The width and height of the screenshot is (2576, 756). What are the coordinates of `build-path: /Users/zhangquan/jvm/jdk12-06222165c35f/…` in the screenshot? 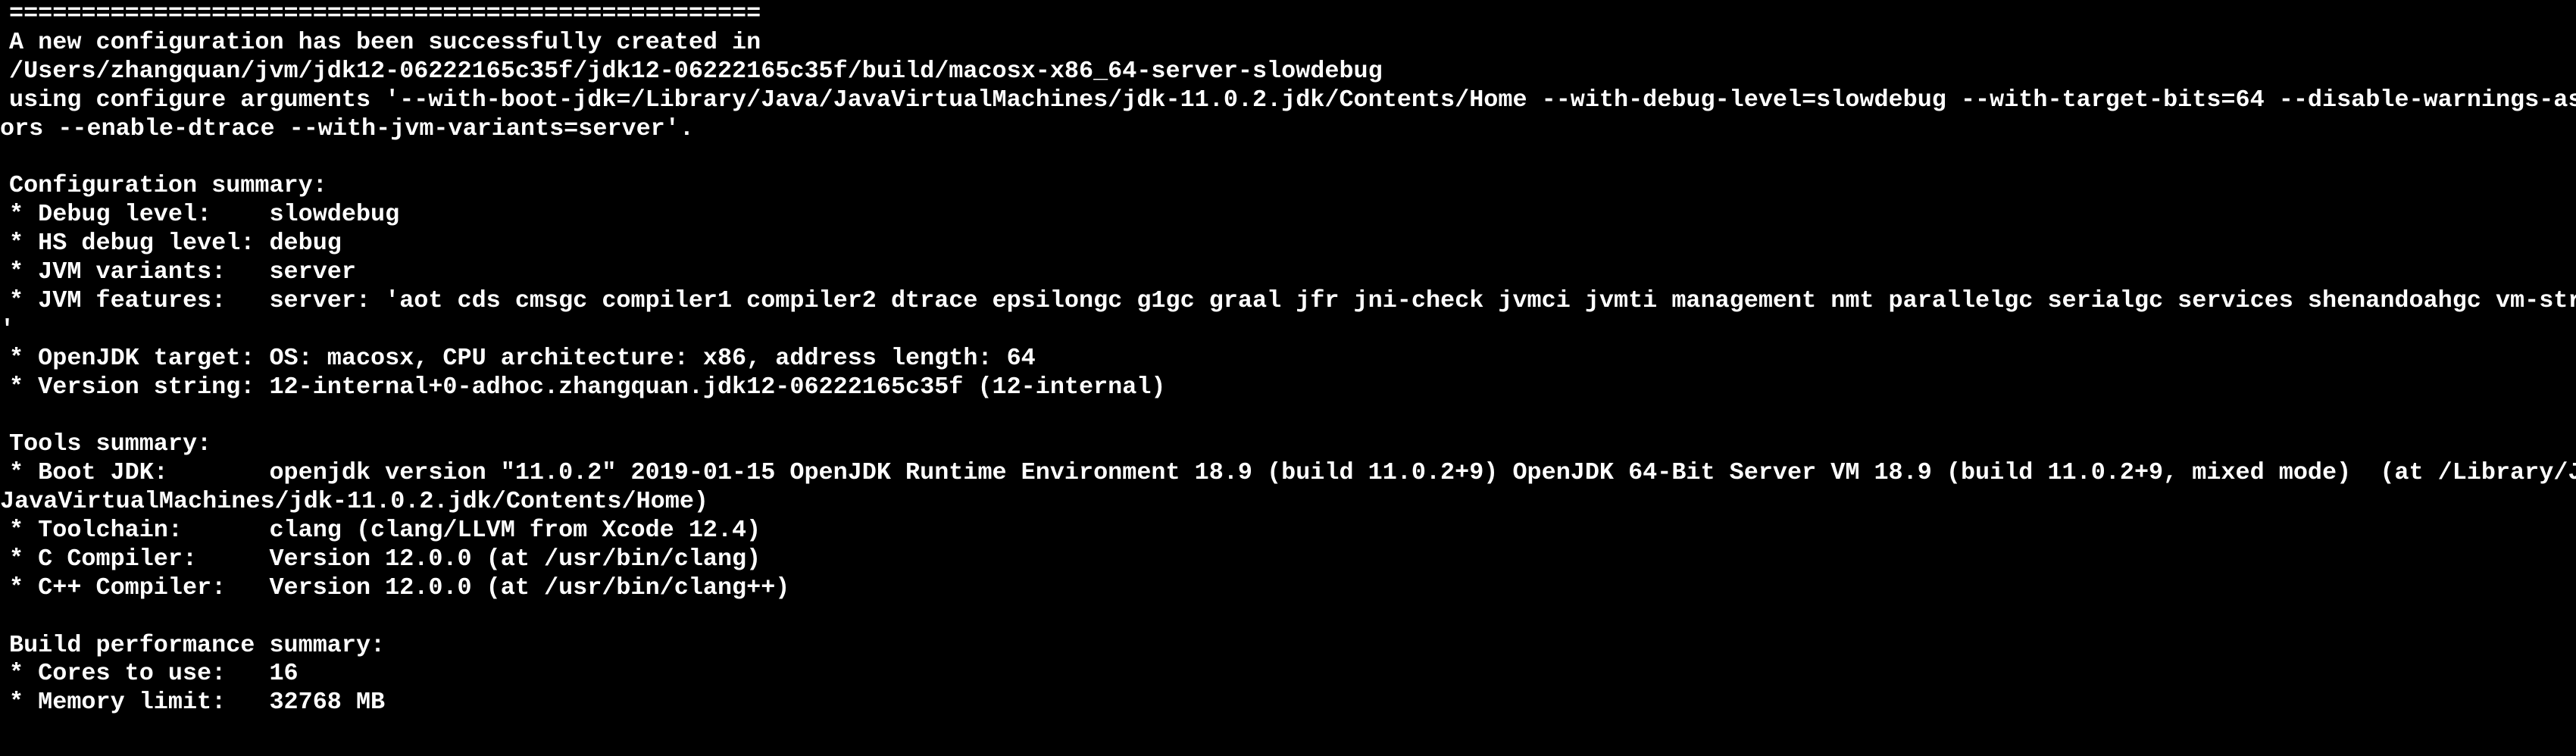 It's located at (696, 71).